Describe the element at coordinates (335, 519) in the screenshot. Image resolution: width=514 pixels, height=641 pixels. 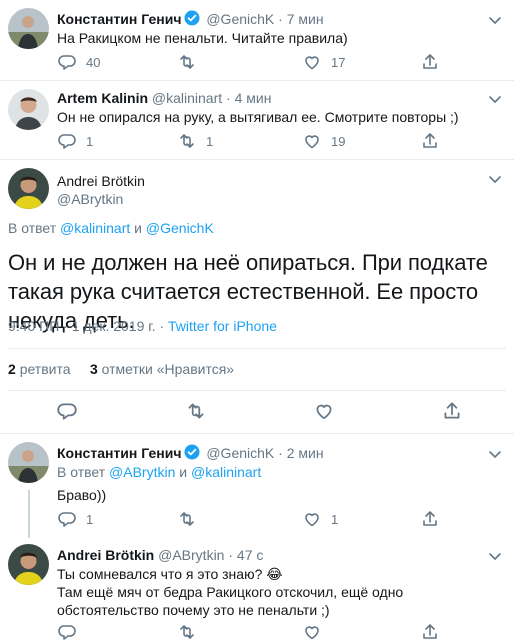
I see `like-count: 1` at that location.